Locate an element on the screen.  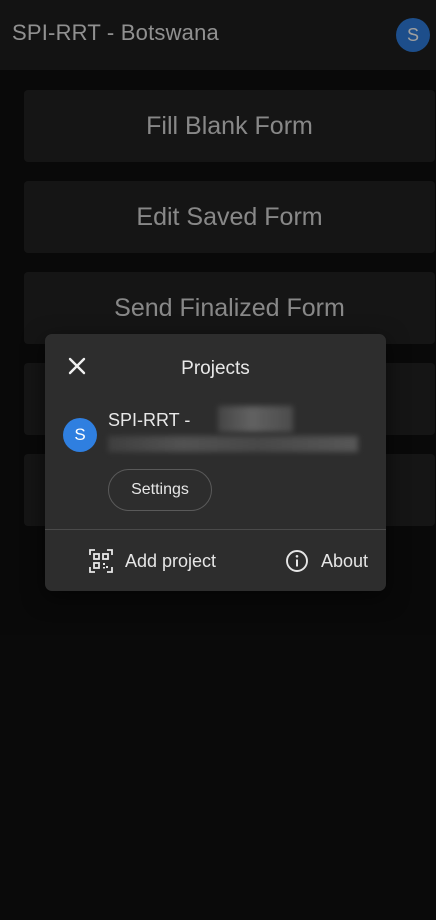
project-name: SPI-RRT - is located at coordinates (149, 420).